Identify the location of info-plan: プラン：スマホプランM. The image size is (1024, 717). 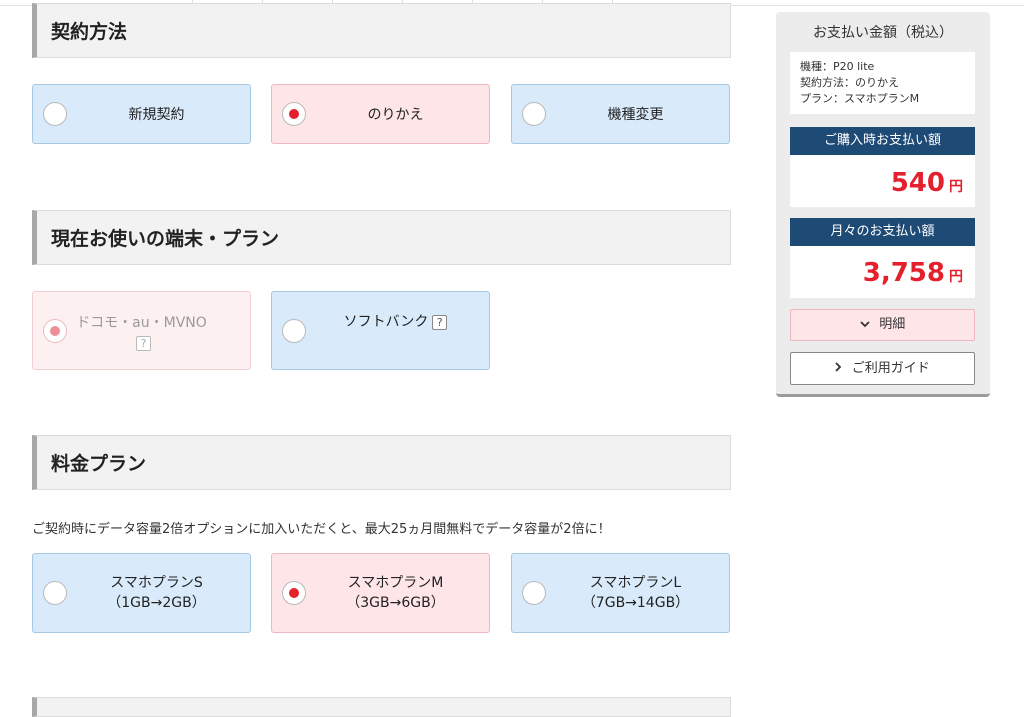
(860, 98).